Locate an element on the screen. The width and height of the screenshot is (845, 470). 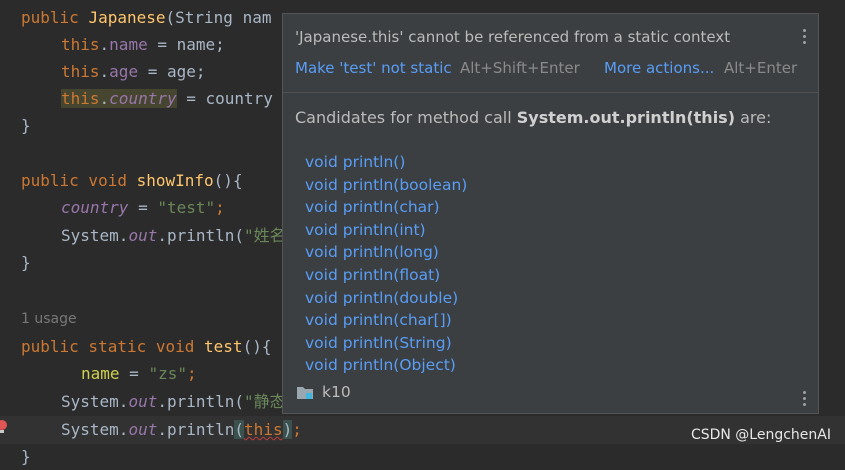
candidates-prefix: Candidates for method call is located at coordinates (406, 117).